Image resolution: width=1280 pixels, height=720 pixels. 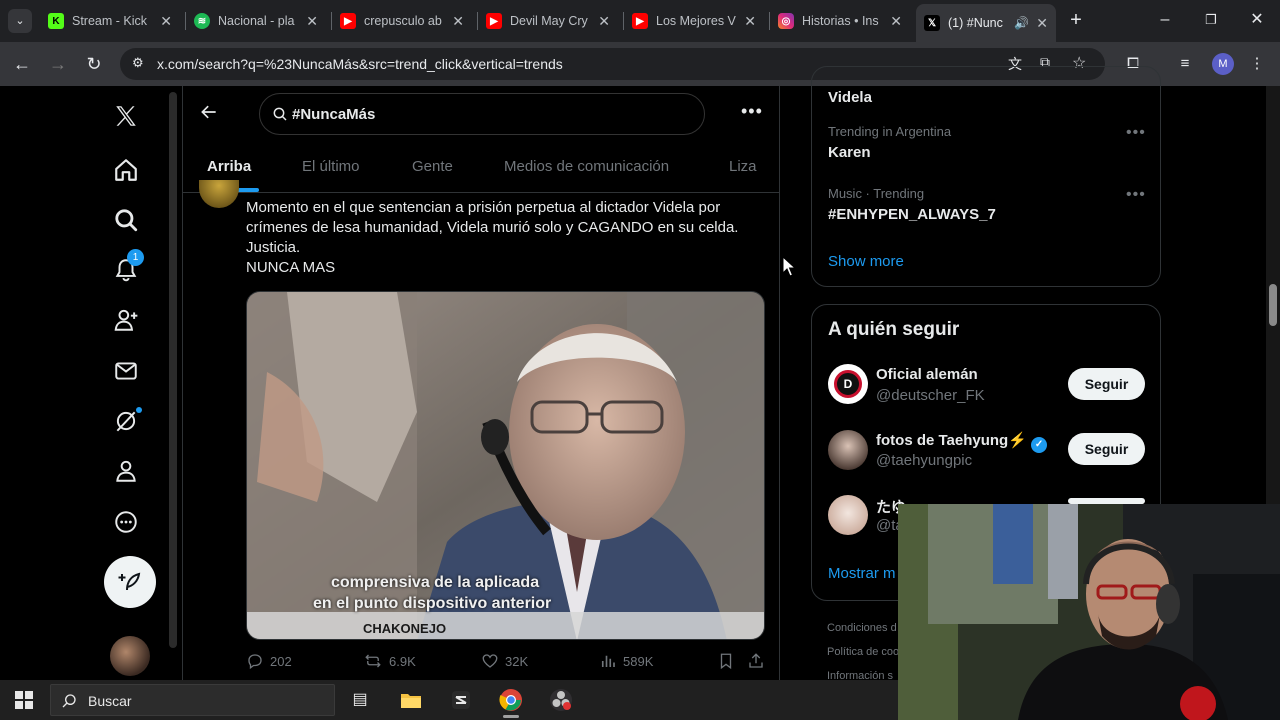 I want to click on terms-link: Condiciones d, so click(x=862, y=628).